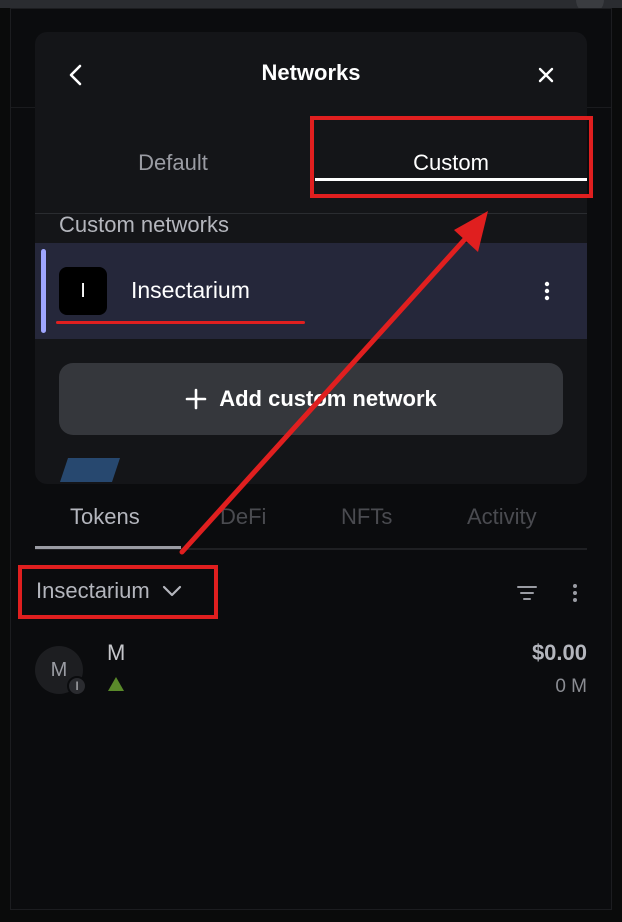 The width and height of the screenshot is (622, 922). I want to click on add-custom-network-button: Add custom network, so click(311, 399).